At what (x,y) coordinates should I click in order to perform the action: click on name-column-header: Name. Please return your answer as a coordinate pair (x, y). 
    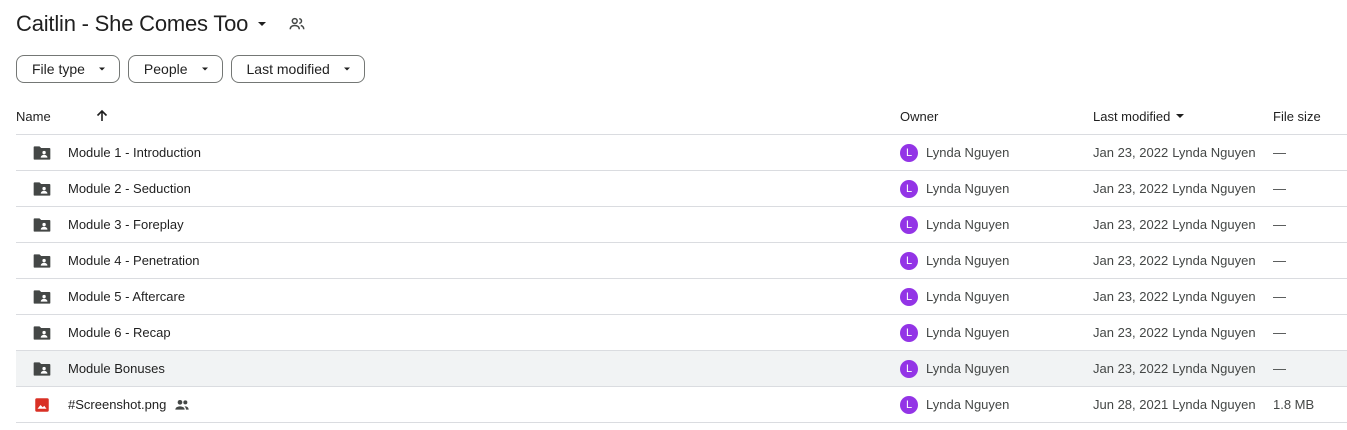
    Looking at the image, I should click on (62, 116).